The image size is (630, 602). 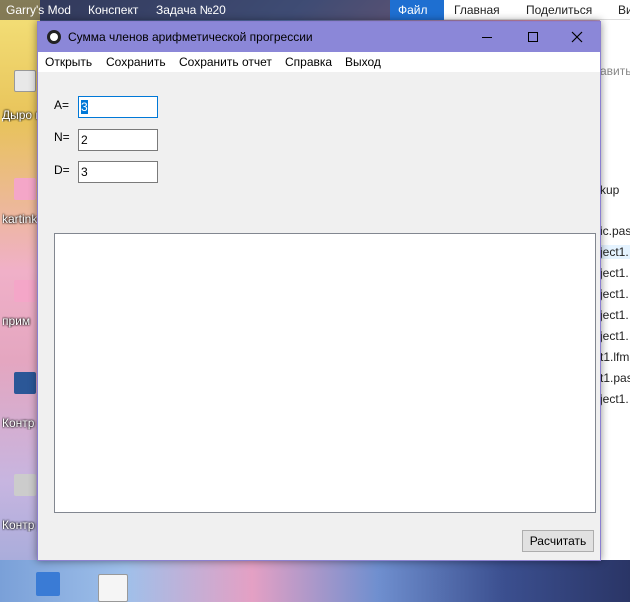 What do you see at coordinates (477, 10) in the screenshot?
I see `ribbon-tab-home: Главная` at bounding box center [477, 10].